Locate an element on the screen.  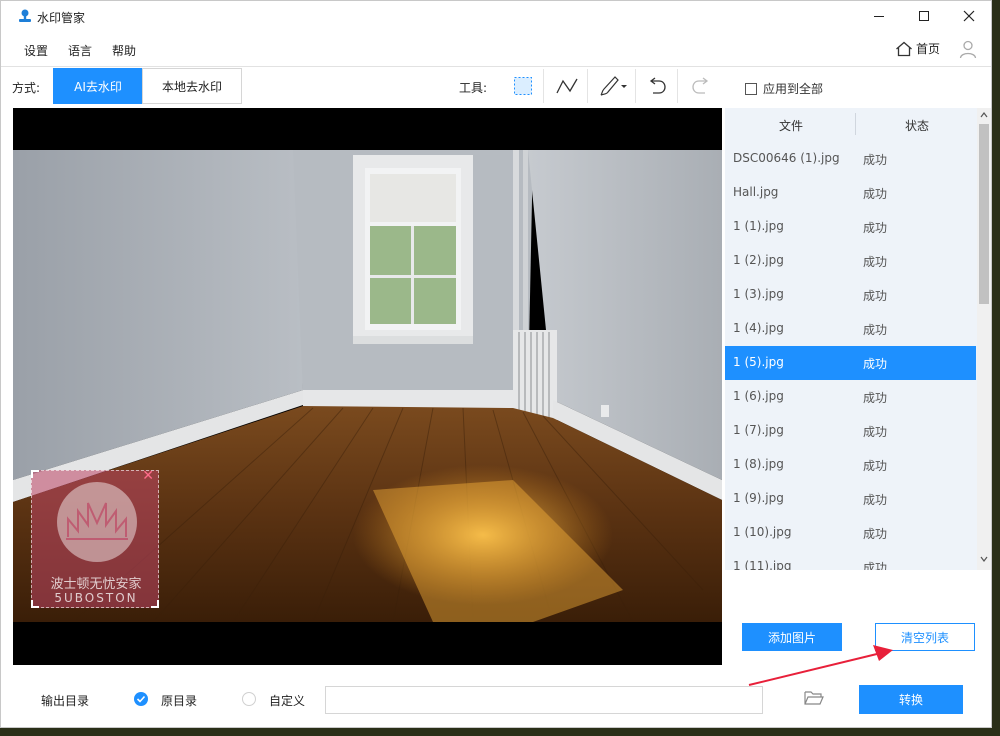
mode-local-button: 本地去水印 is located at coordinates (192, 86).